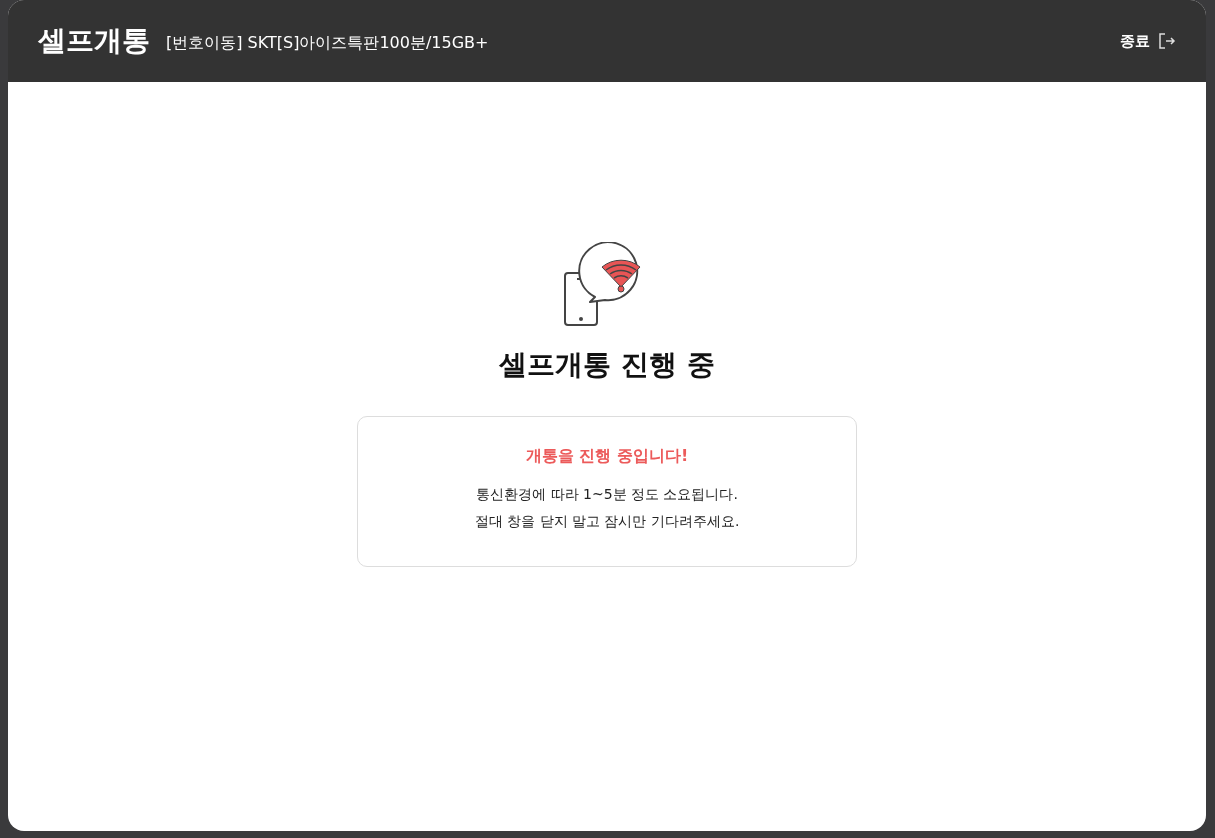 The width and height of the screenshot is (1215, 838). I want to click on app-title: 셀프개통, so click(94, 41).